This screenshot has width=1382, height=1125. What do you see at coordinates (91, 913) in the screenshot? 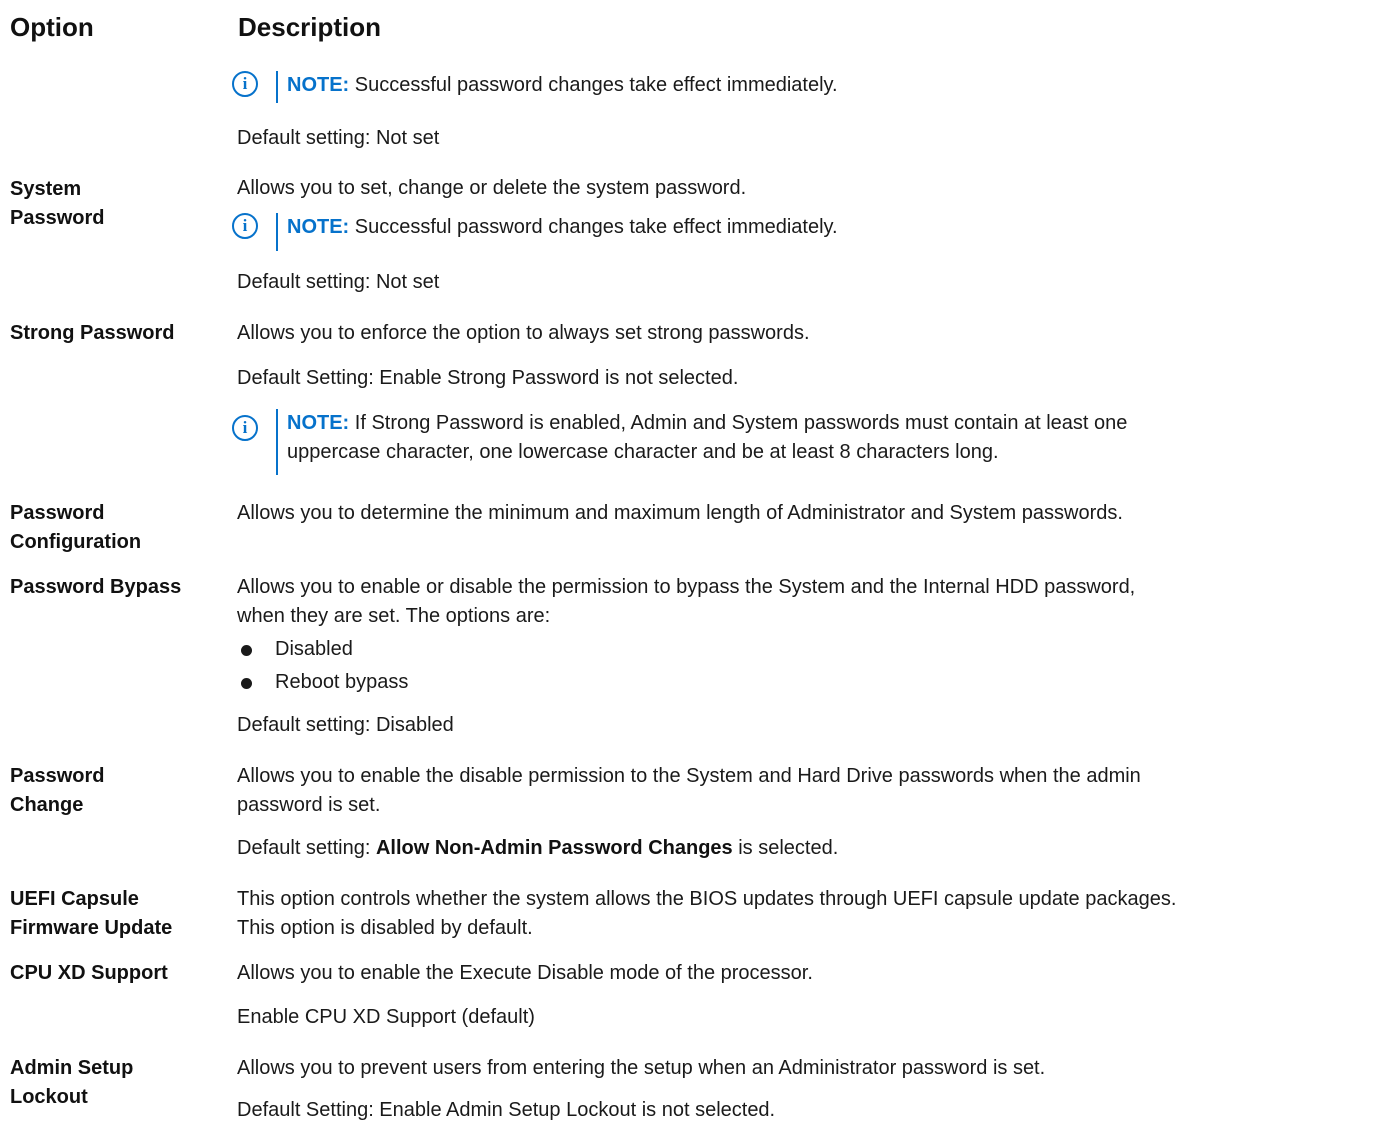
I see `option-uefi-capsule-firmware-update: UEFI Capsule Firmware Update` at bounding box center [91, 913].